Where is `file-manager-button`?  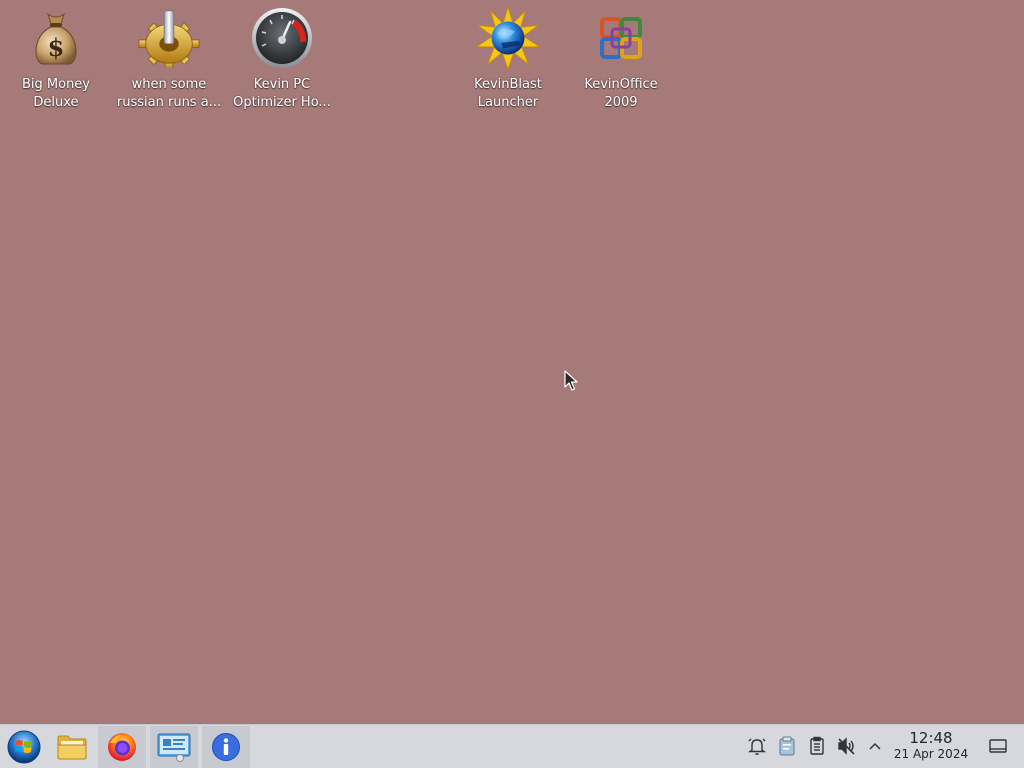
file-manager-button is located at coordinates (72, 747).